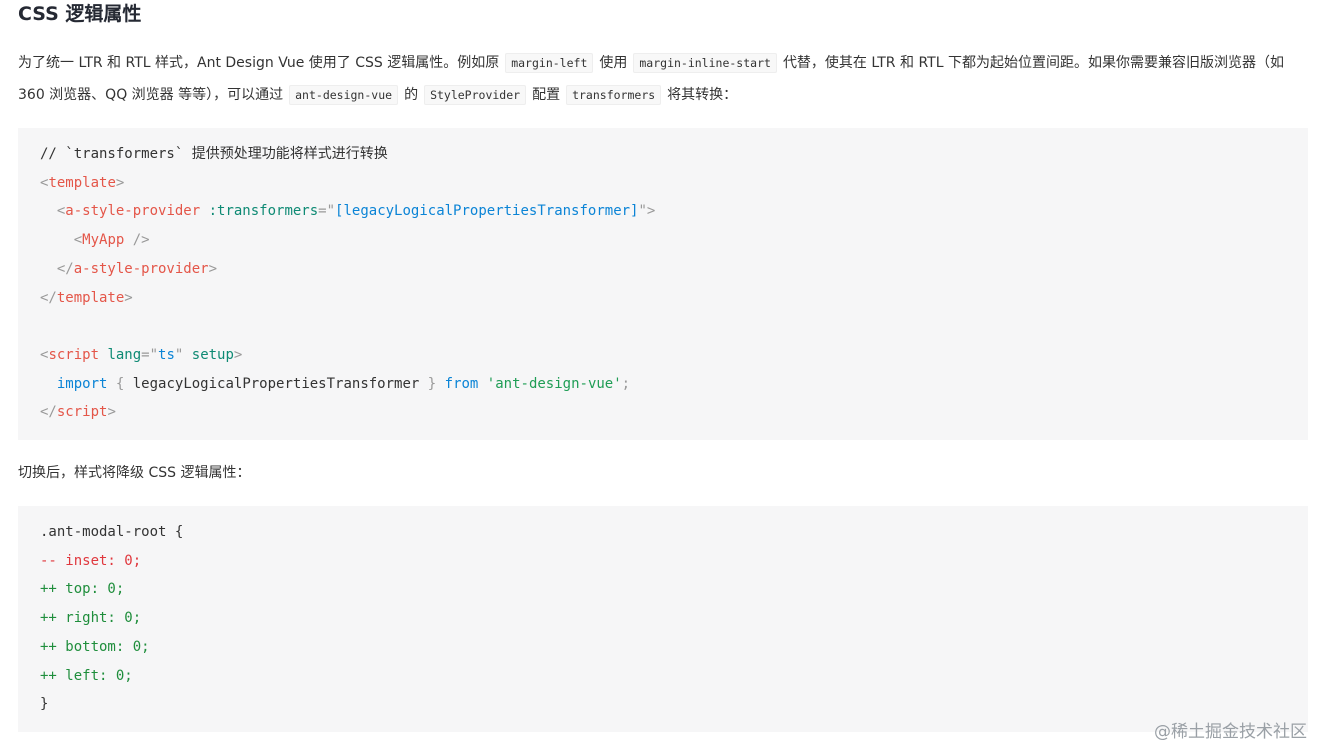 The width and height of the screenshot is (1325, 748). What do you see at coordinates (487, 211) in the screenshot?
I see `code-attr-value: [legacyLogicalPropertiesTransformer]` at bounding box center [487, 211].